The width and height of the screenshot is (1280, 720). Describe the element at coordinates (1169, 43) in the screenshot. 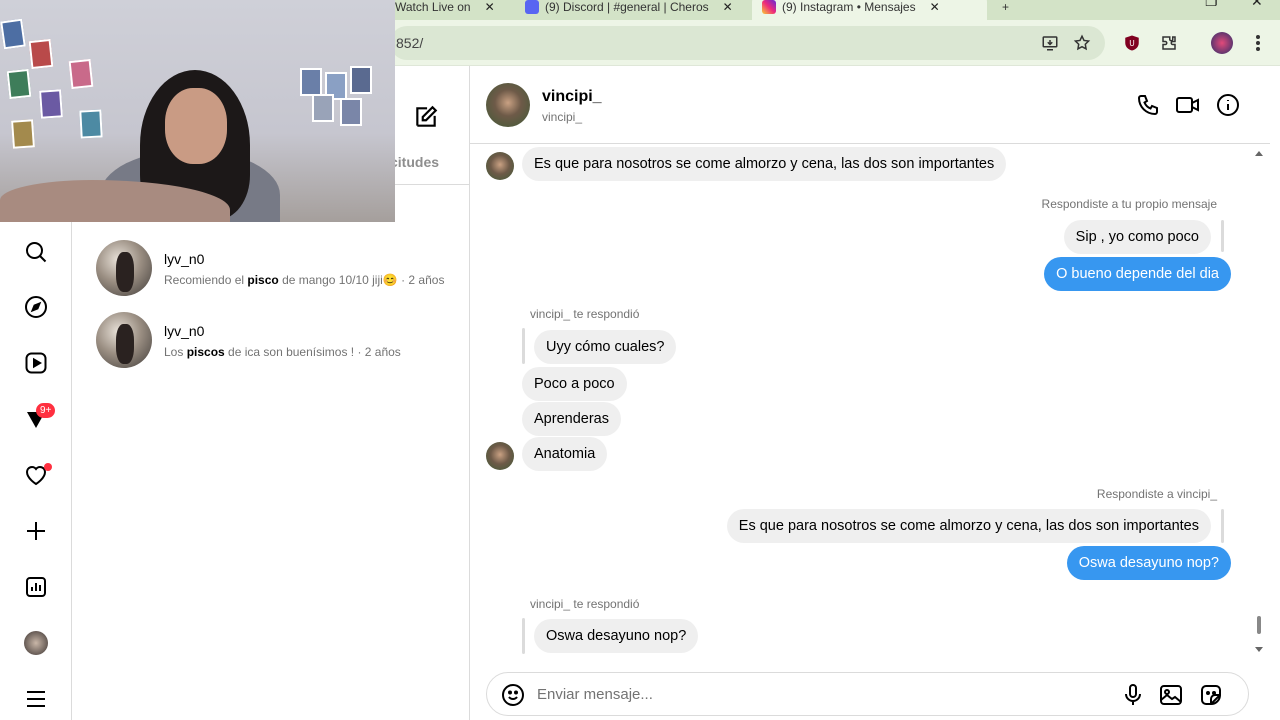

I see `extensions-puzzle-icon` at that location.